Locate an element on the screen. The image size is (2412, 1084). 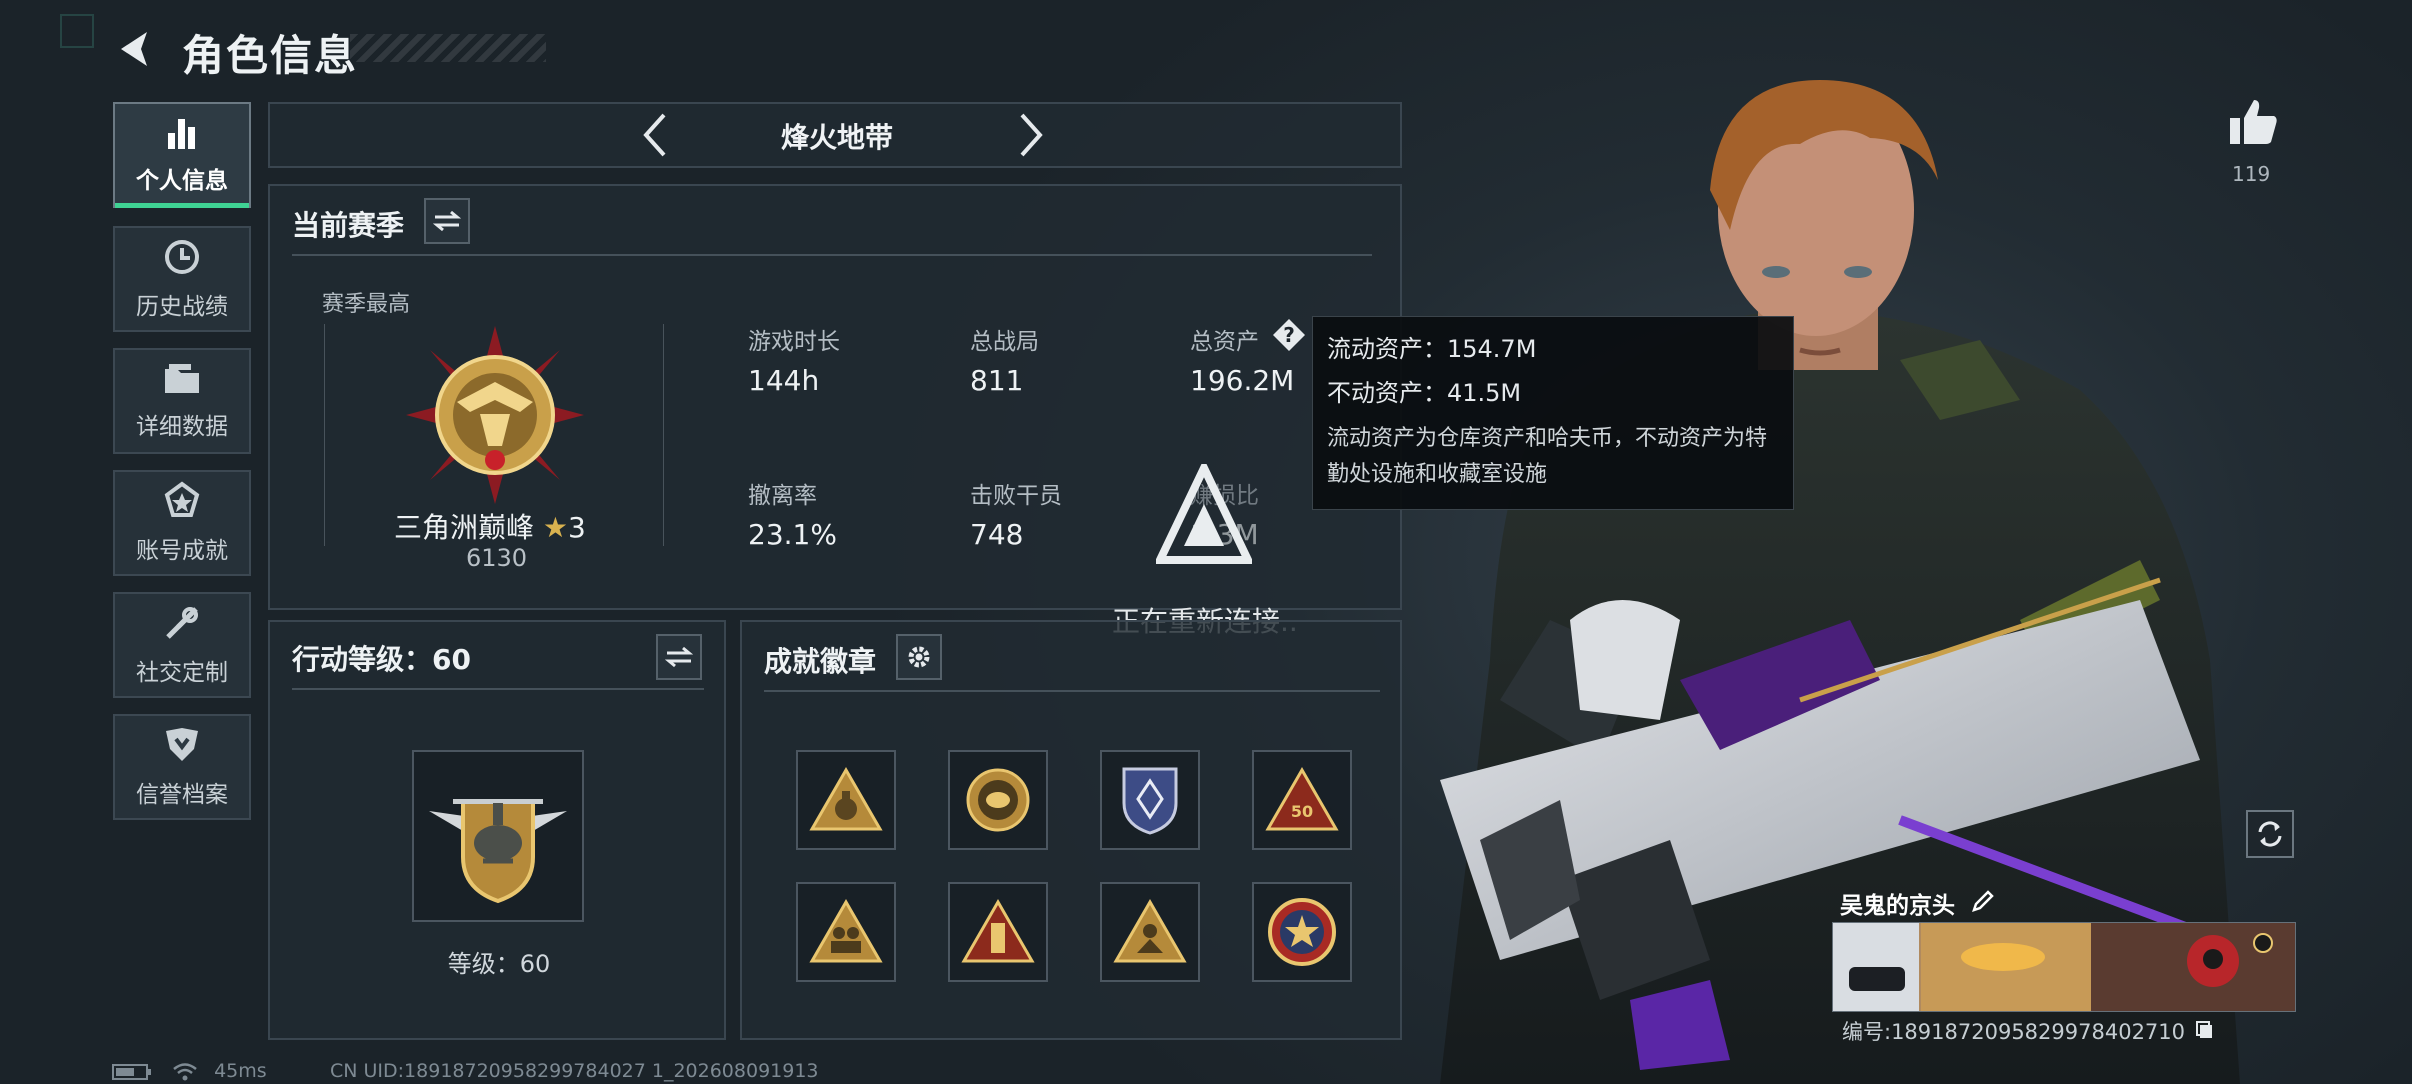
player-id: 编号:1891872095829978402710 is located at coordinates (2028, 1031).